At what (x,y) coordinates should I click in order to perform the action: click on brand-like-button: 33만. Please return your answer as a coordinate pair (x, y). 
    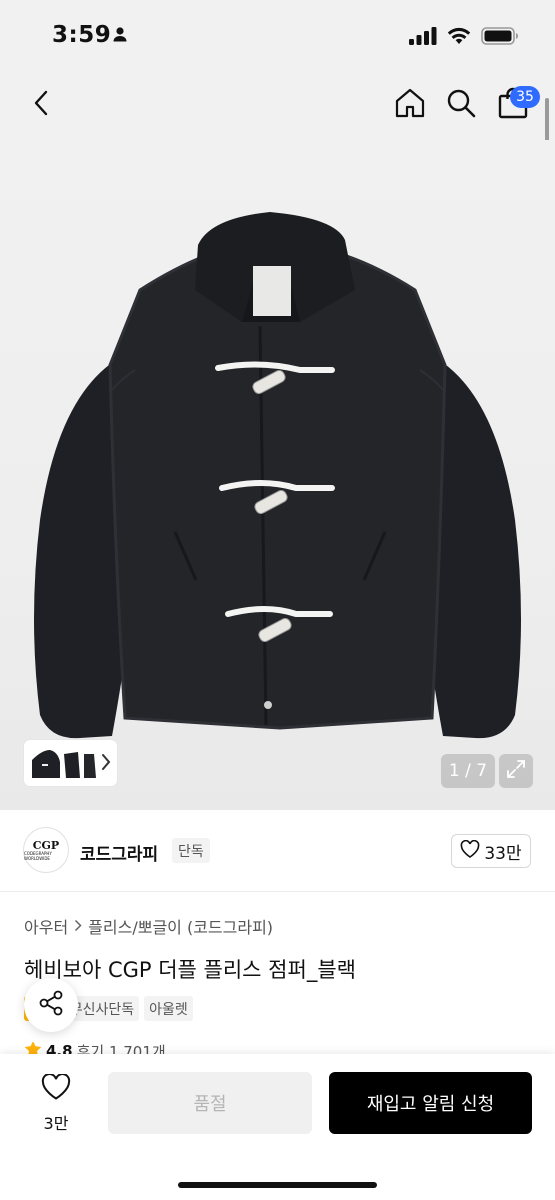
    Looking at the image, I should click on (491, 851).